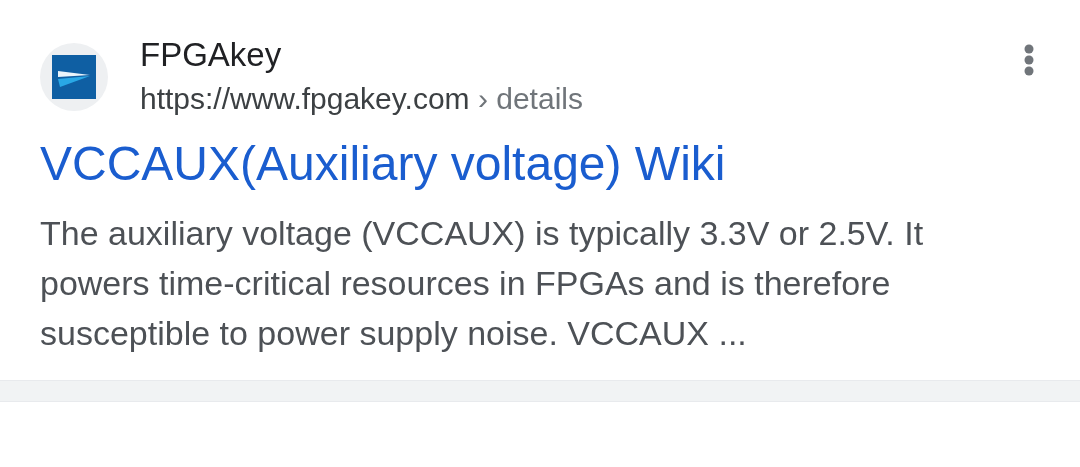  I want to click on more-options-icon, so click(1029, 61).